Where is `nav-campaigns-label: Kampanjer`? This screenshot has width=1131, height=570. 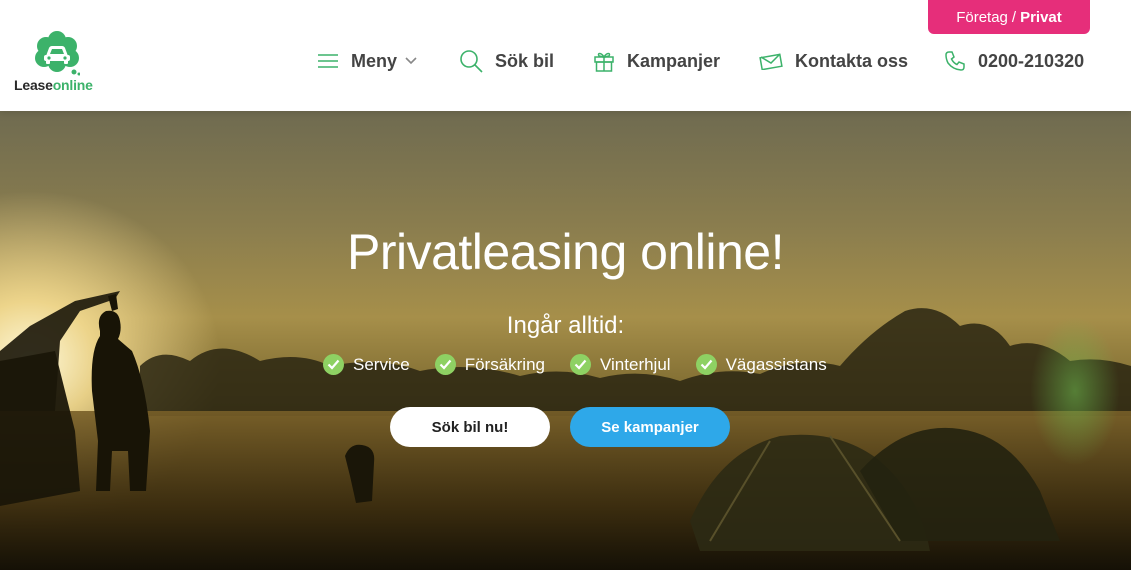
nav-campaigns-label: Kampanjer is located at coordinates (674, 60).